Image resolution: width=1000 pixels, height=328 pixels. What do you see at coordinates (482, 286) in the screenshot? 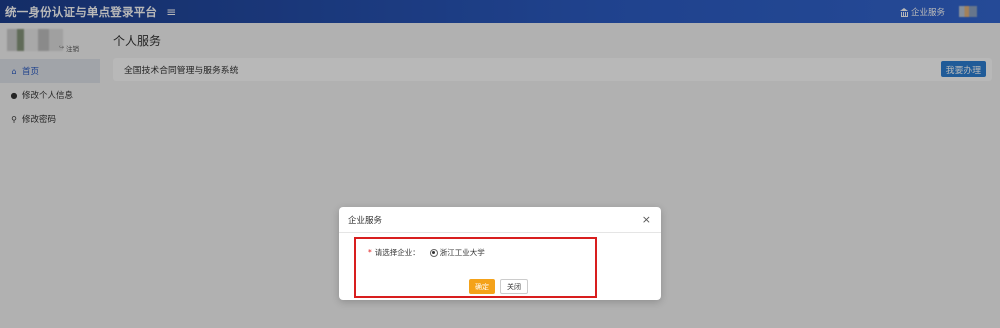
I see `confirm-button: 确定` at bounding box center [482, 286].